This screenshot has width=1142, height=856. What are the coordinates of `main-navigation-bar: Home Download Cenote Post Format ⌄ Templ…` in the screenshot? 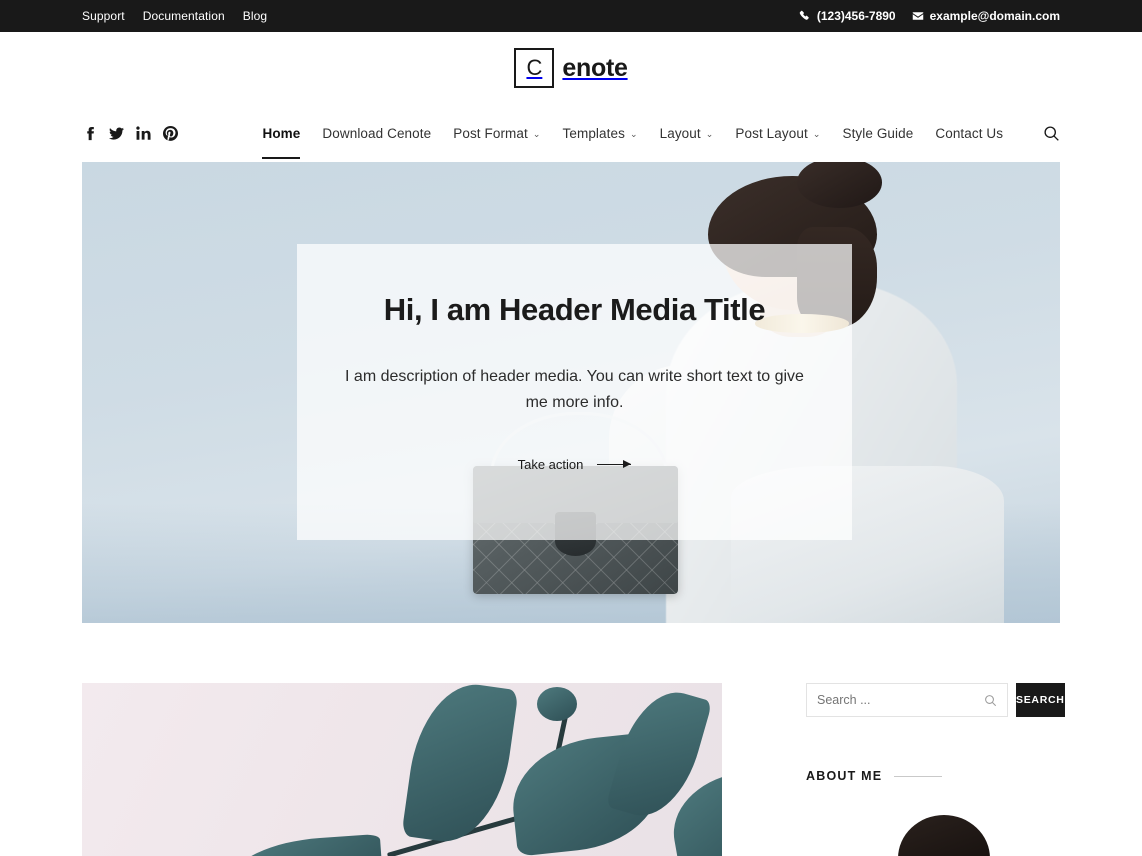 It's located at (571, 133).